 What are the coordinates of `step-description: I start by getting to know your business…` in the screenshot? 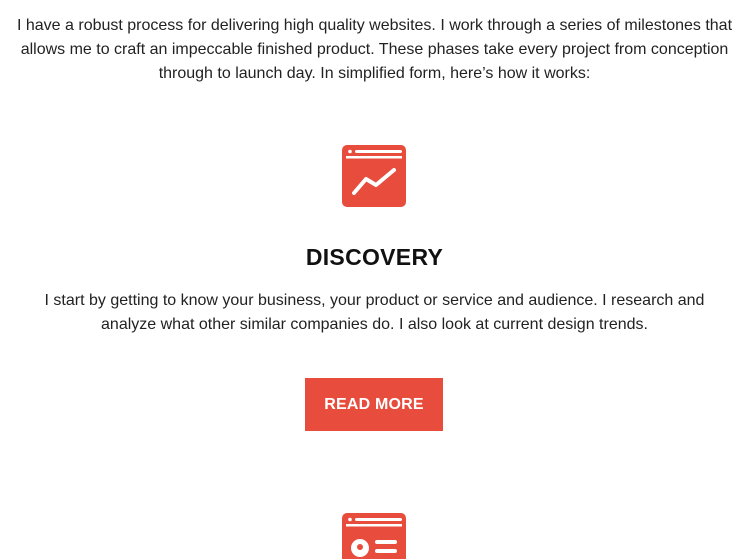 It's located at (374, 312).